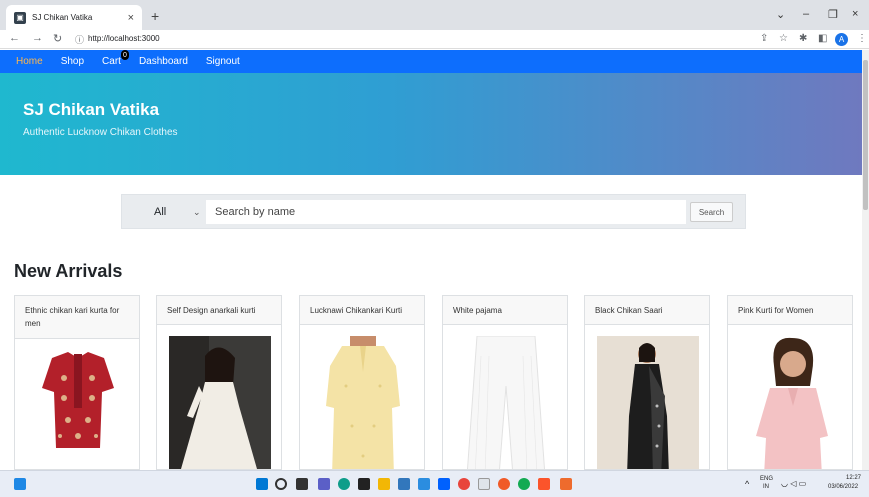 The width and height of the screenshot is (869, 497). Describe the element at coordinates (20, 484) in the screenshot. I see `widgets-icon` at that location.